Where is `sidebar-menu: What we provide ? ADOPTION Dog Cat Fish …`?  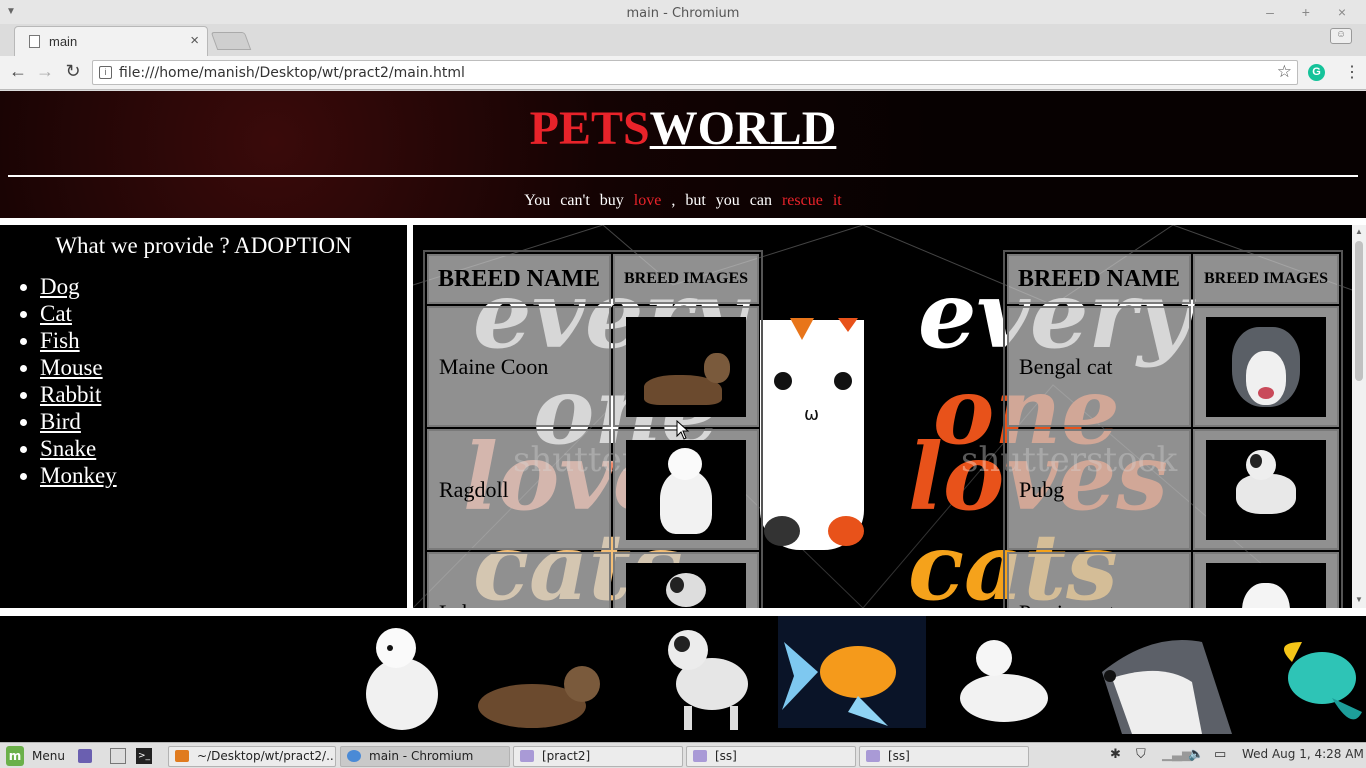 sidebar-menu: What we provide ? ADOPTION Dog Cat Fish … is located at coordinates (203, 416).